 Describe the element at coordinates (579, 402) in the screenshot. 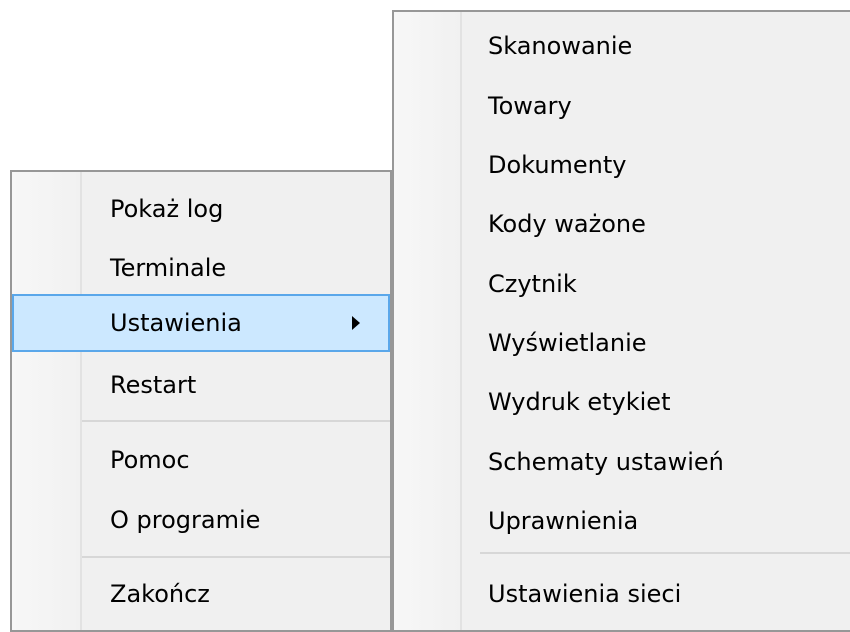

I see `submenu-item-label-printing: Wydruk etykiet` at that location.